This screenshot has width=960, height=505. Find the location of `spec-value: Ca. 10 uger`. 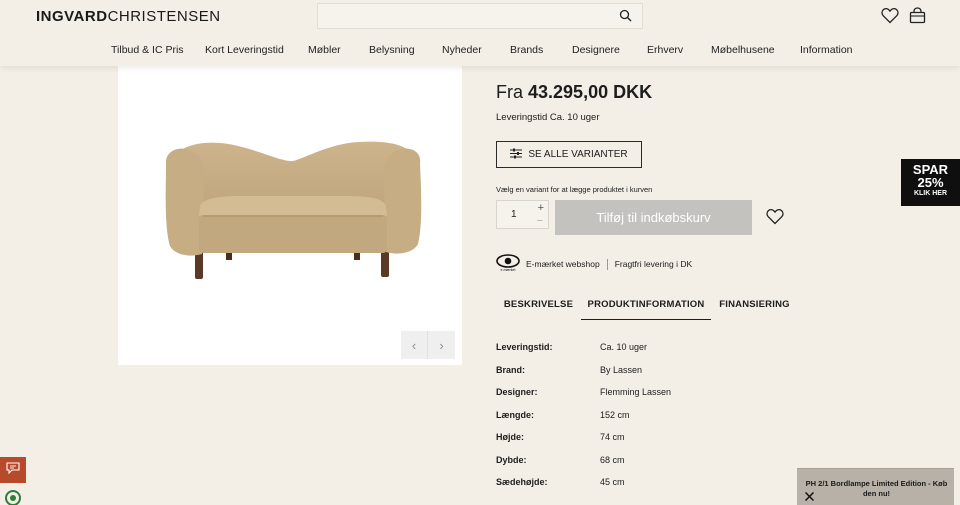

spec-value: Ca. 10 uger is located at coordinates (624, 347).